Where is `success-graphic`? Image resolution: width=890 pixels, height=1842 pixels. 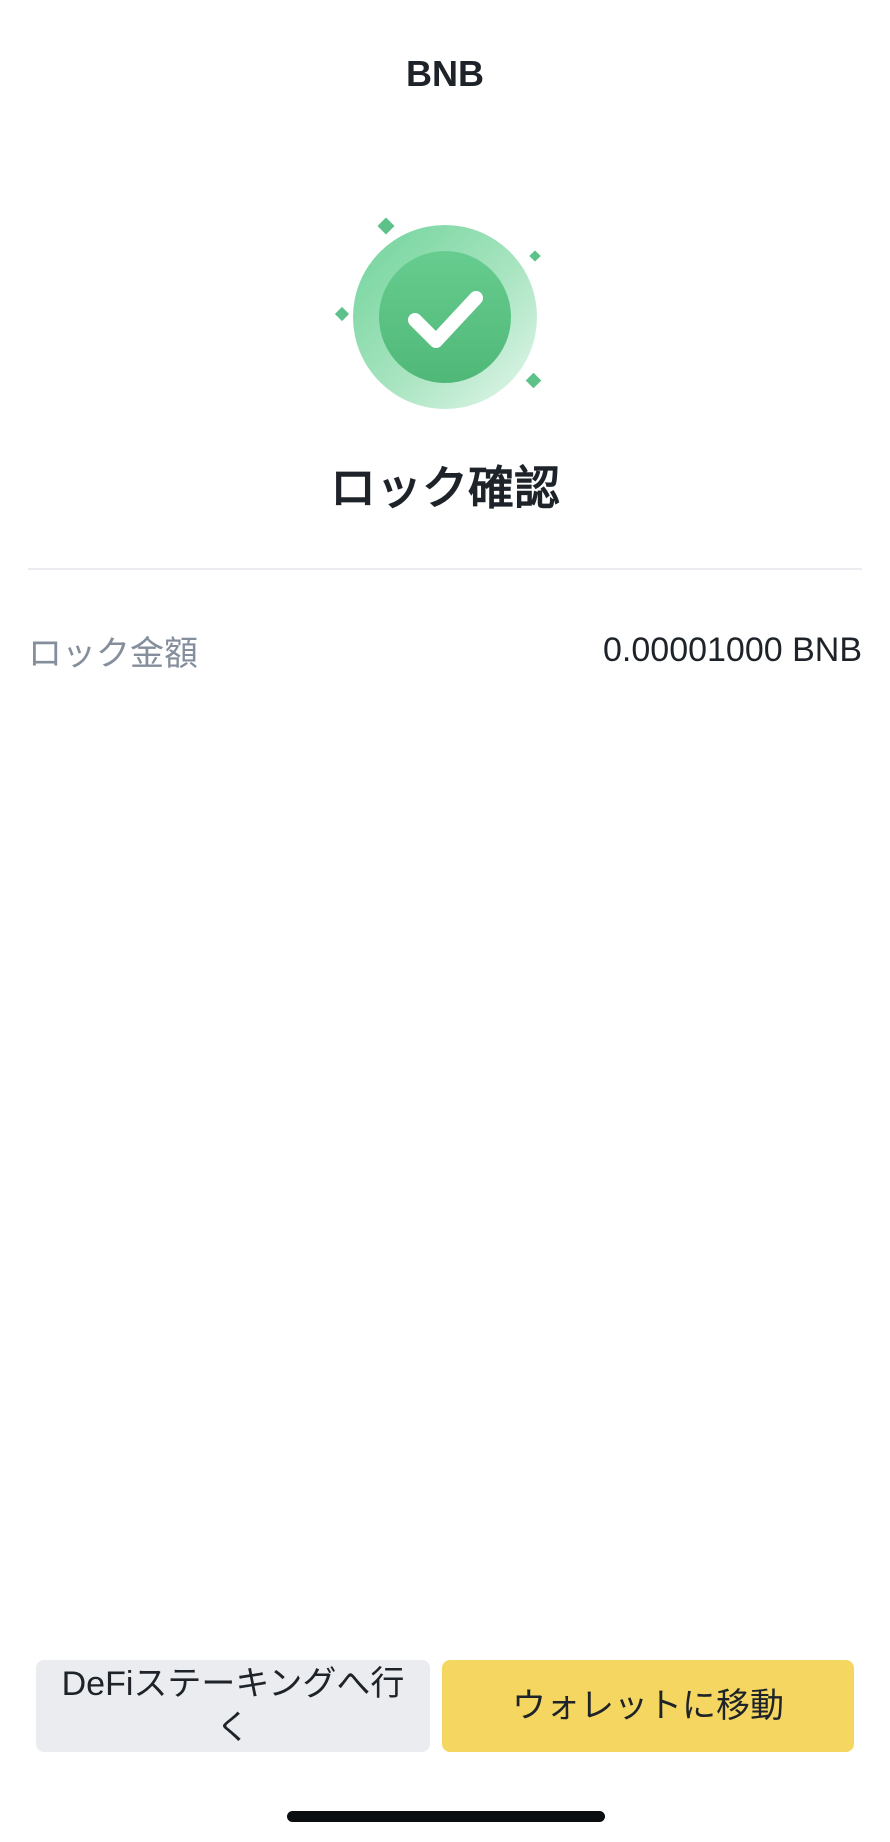
success-graphic is located at coordinates (445, 315).